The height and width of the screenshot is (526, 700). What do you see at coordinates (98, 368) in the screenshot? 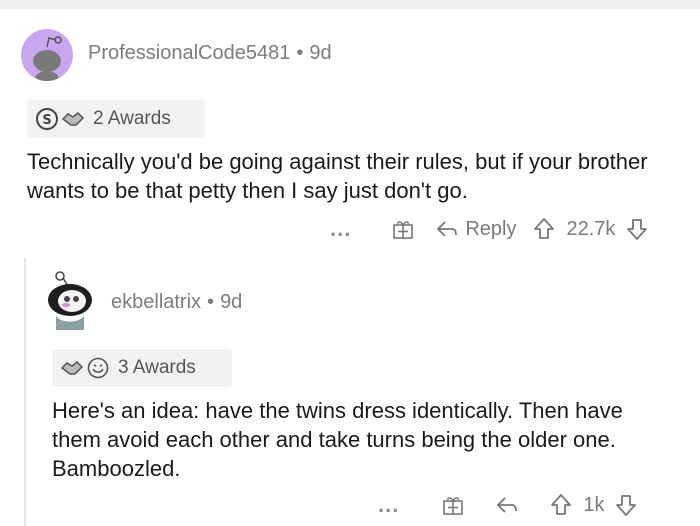
I see `wholesome-award-icon` at bounding box center [98, 368].